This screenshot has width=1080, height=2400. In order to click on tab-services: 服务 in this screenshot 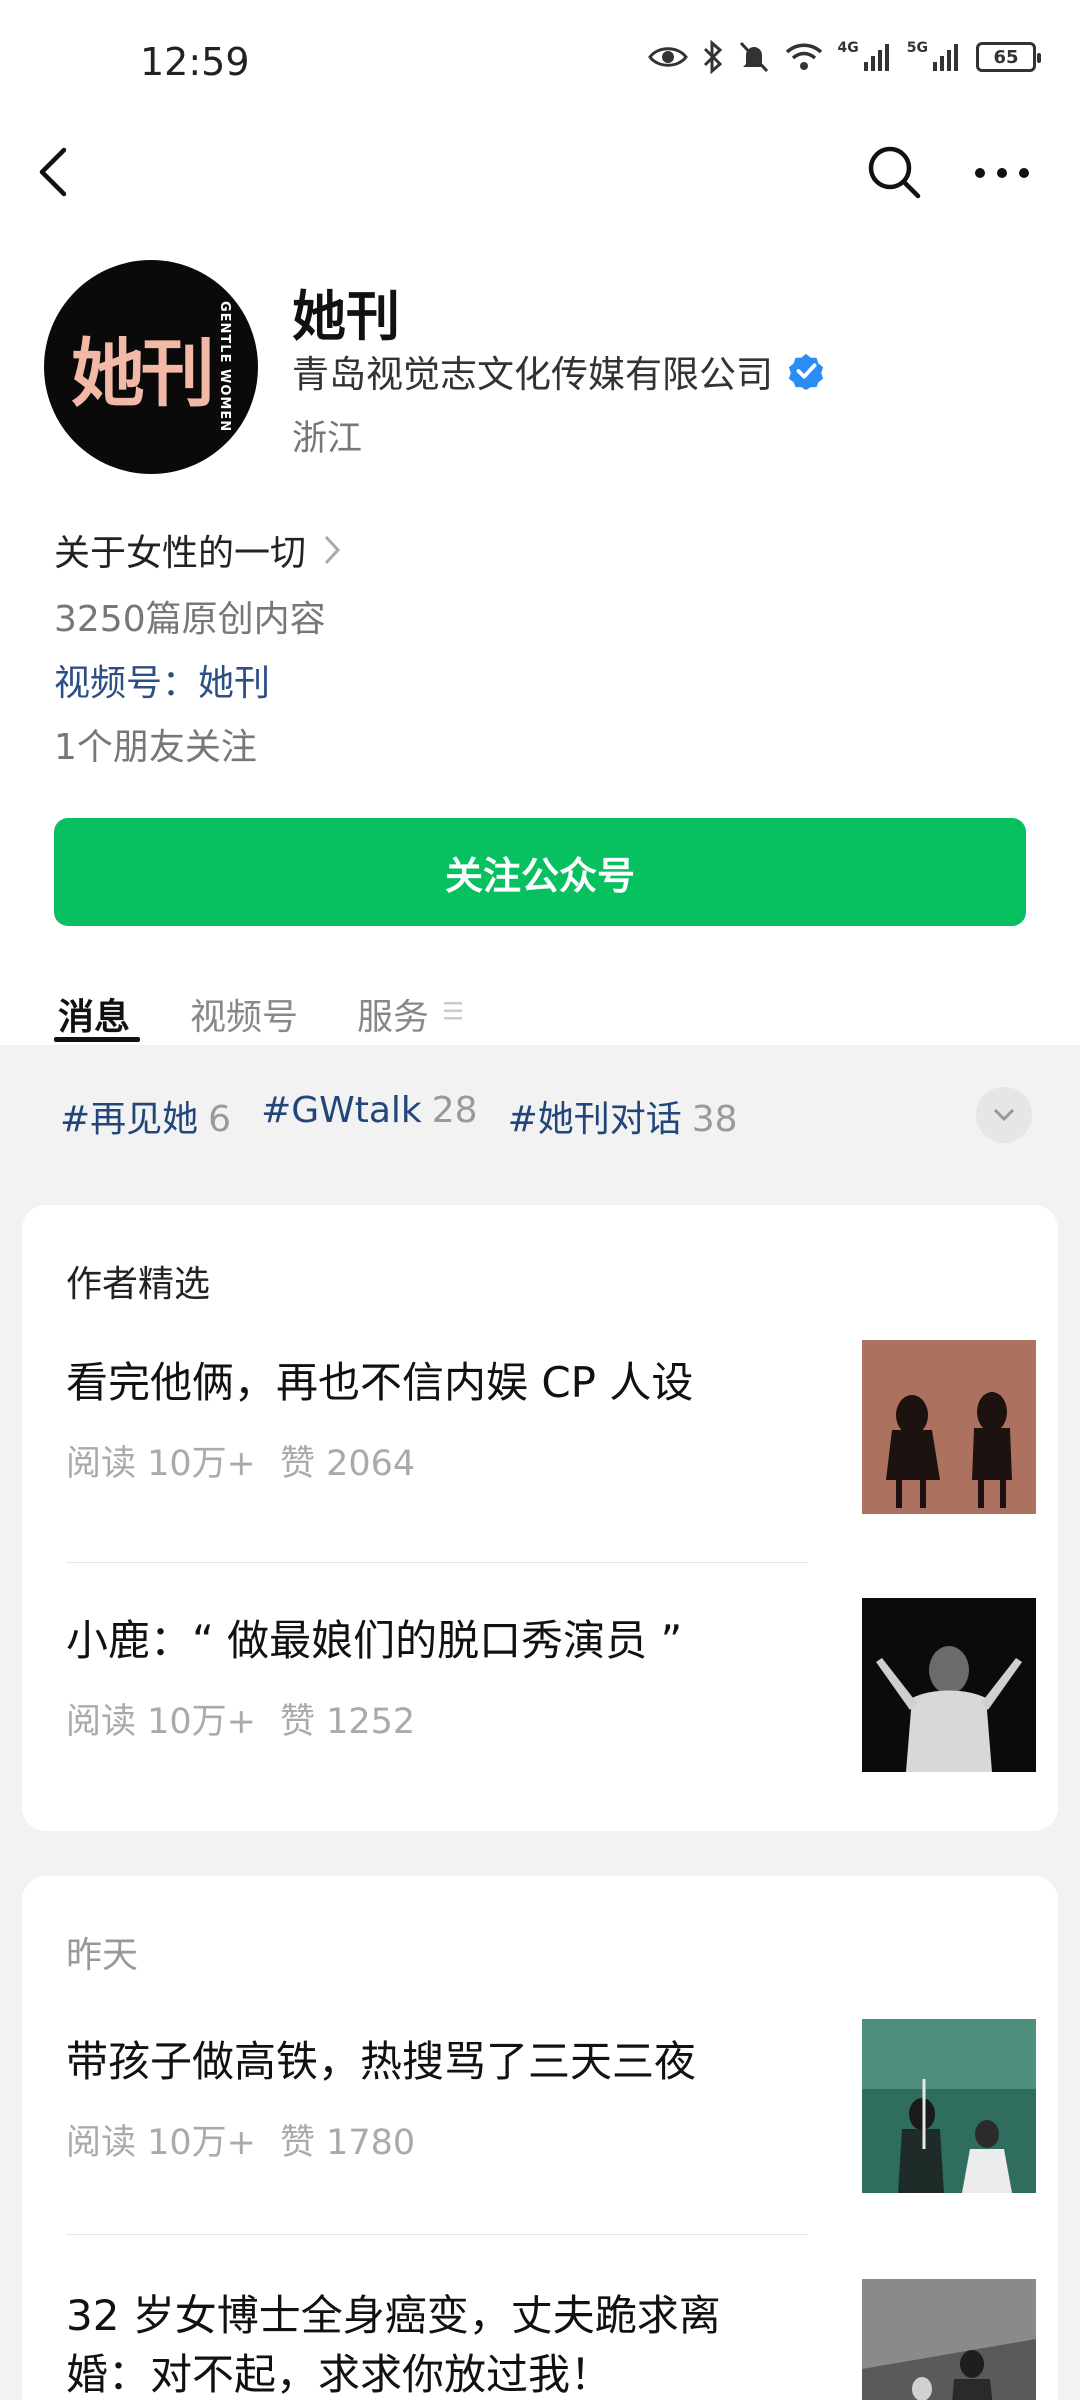, I will do `click(393, 1014)`.